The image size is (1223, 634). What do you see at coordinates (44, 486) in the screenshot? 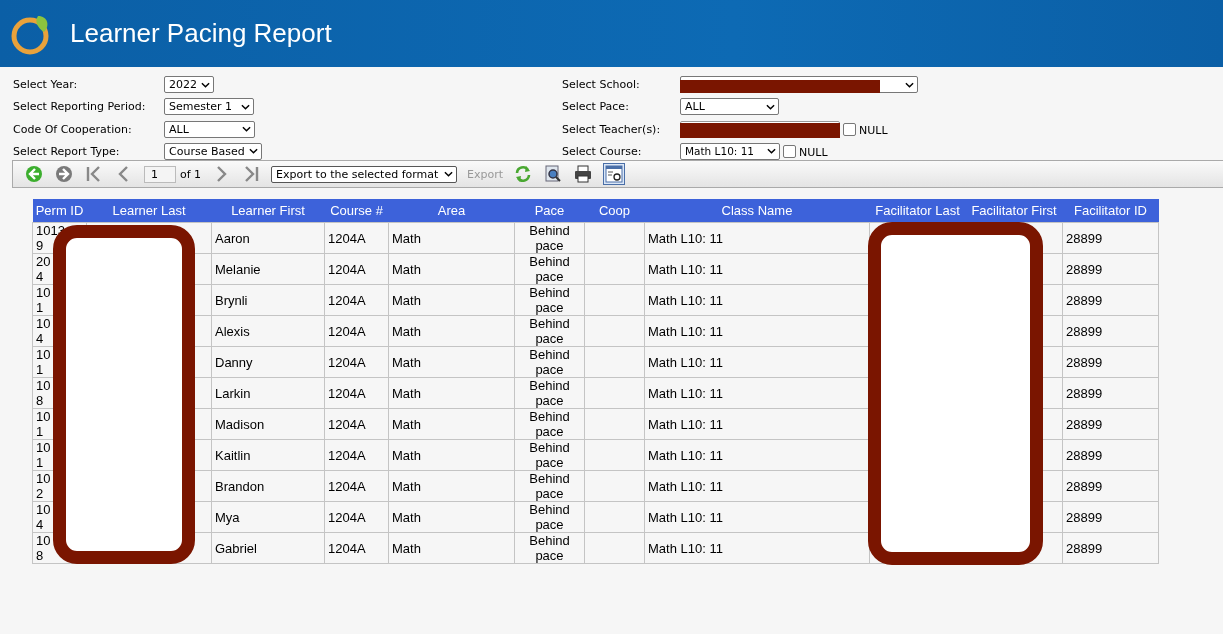
I see `table-cell-text: 10 2` at bounding box center [44, 486].